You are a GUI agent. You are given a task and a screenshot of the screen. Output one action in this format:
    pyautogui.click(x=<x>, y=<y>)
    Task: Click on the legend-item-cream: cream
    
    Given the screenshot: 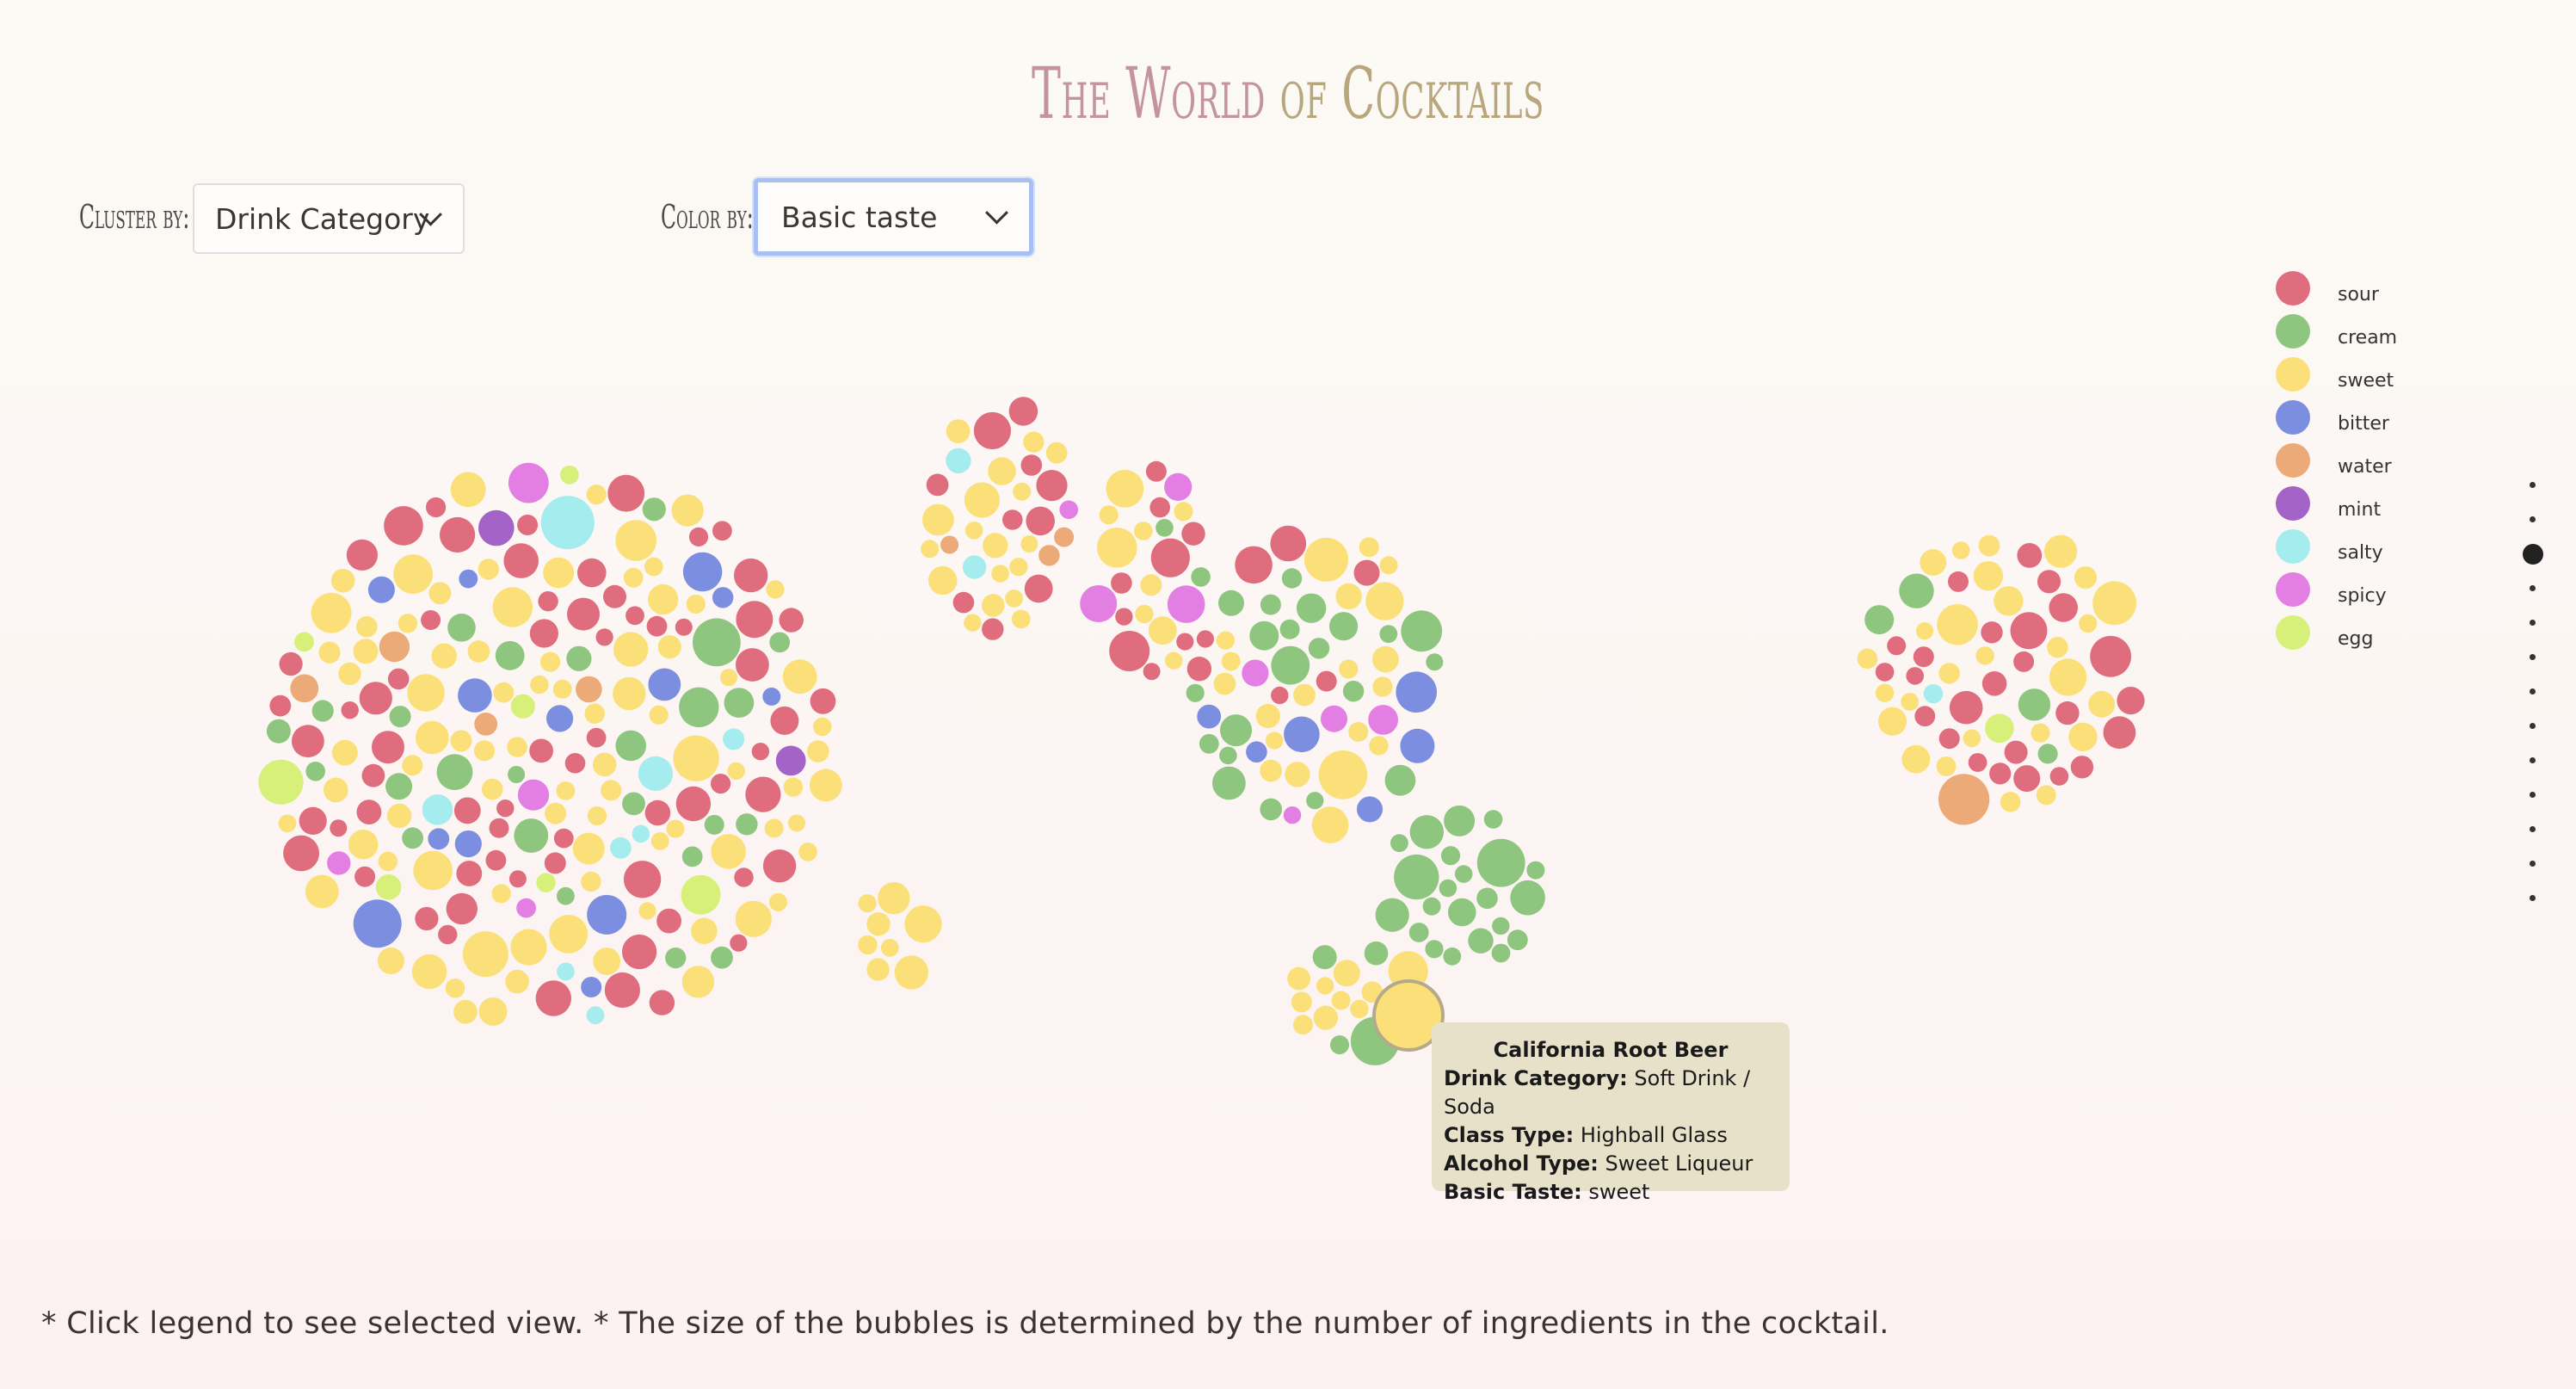 What is the action you would take?
    pyautogui.click(x=2358, y=331)
    